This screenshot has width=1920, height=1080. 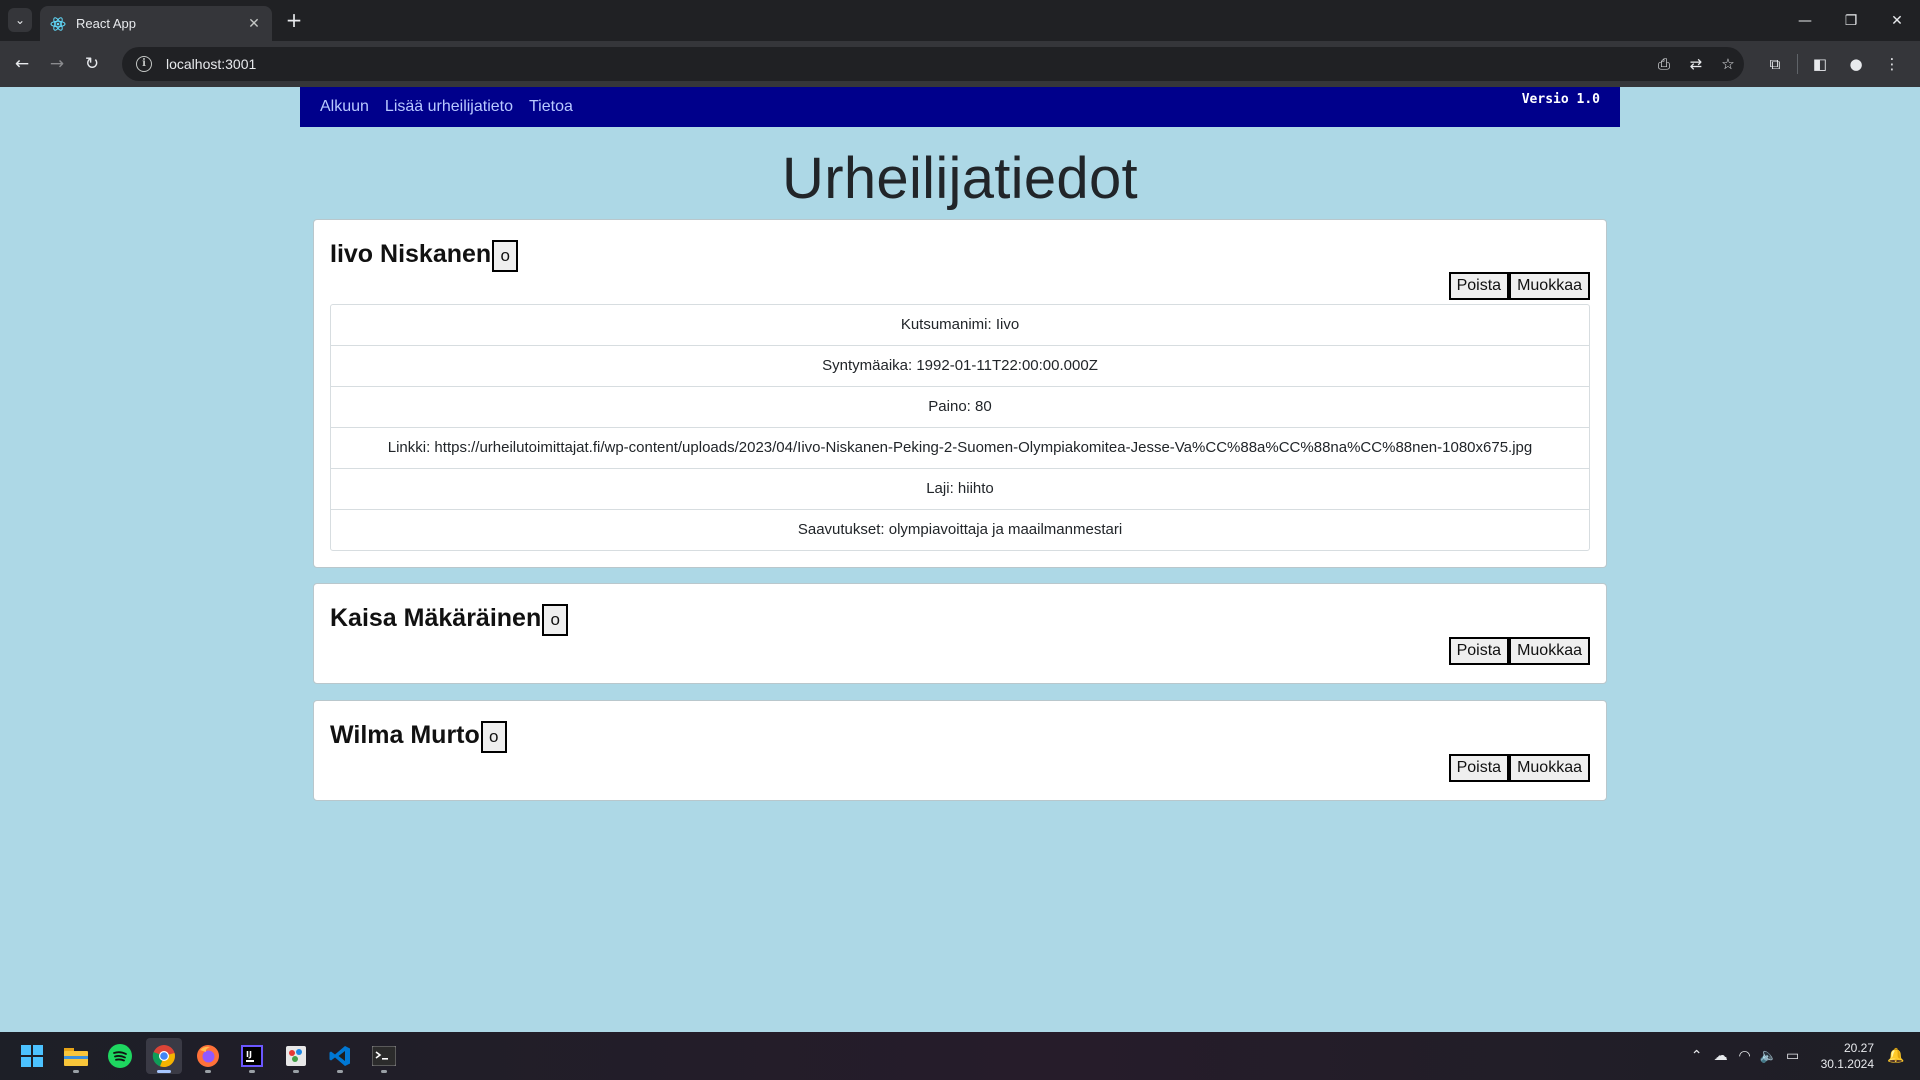 I want to click on tab-search-button: ⌄, so click(x=20, y=20).